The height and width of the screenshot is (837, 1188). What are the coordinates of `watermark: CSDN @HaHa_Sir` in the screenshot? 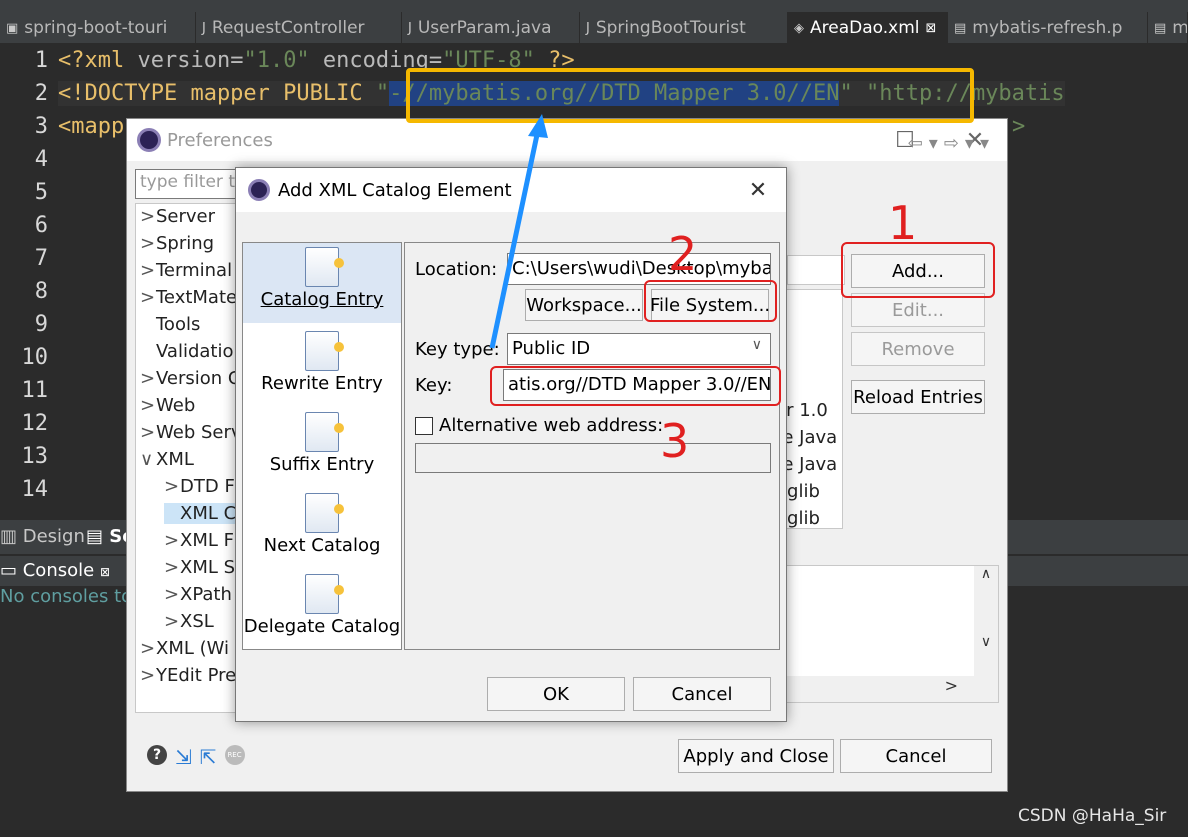 It's located at (1092, 816).